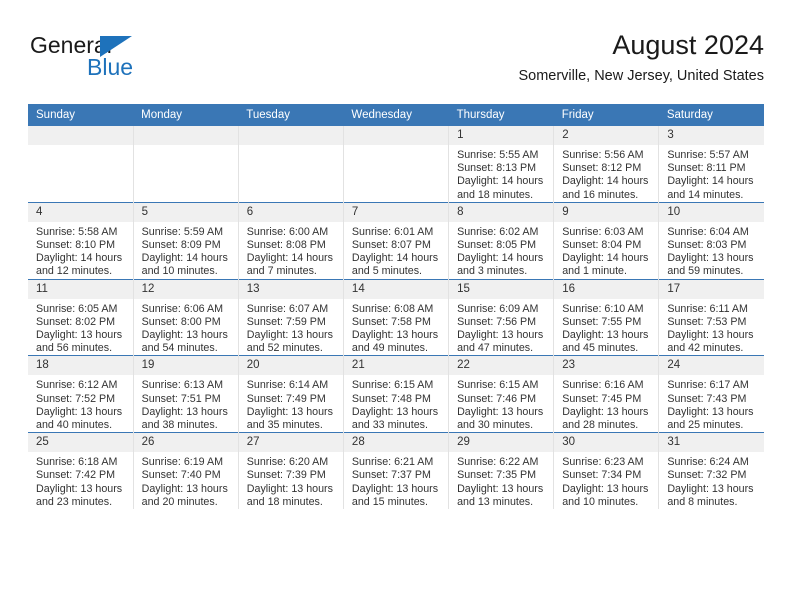 This screenshot has height=612, width=792. Describe the element at coordinates (605, 418) in the screenshot. I see `daylight-text: Daylight: 13 hours and 28 minutes.` at that location.